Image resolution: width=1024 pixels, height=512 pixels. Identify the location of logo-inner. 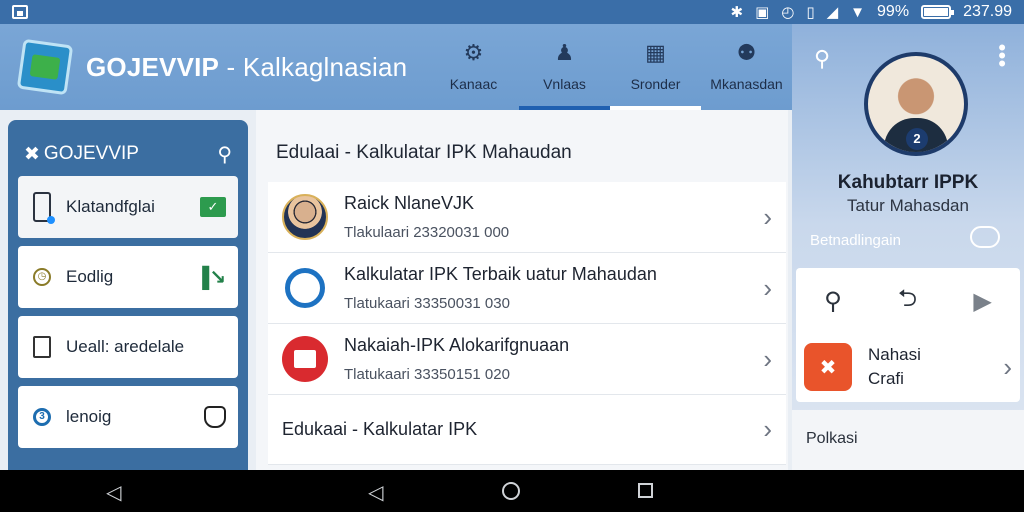
(45, 67).